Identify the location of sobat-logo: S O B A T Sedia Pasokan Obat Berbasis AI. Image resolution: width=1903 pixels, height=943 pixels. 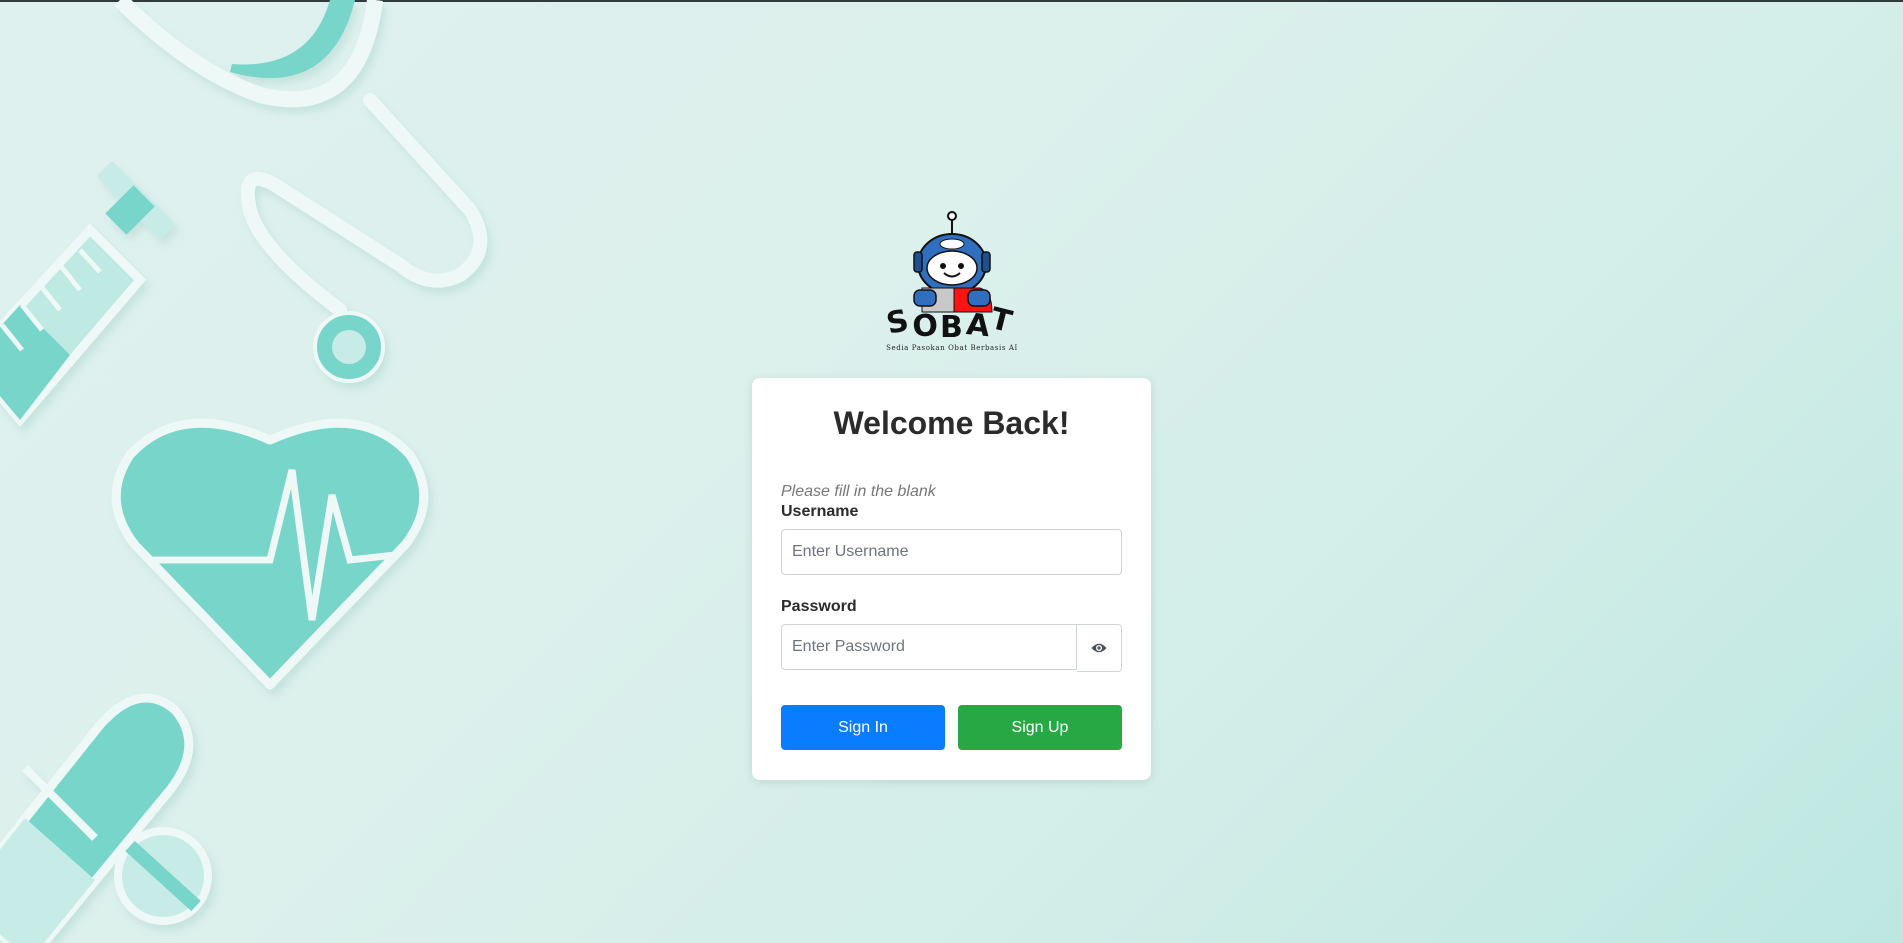
(952, 283).